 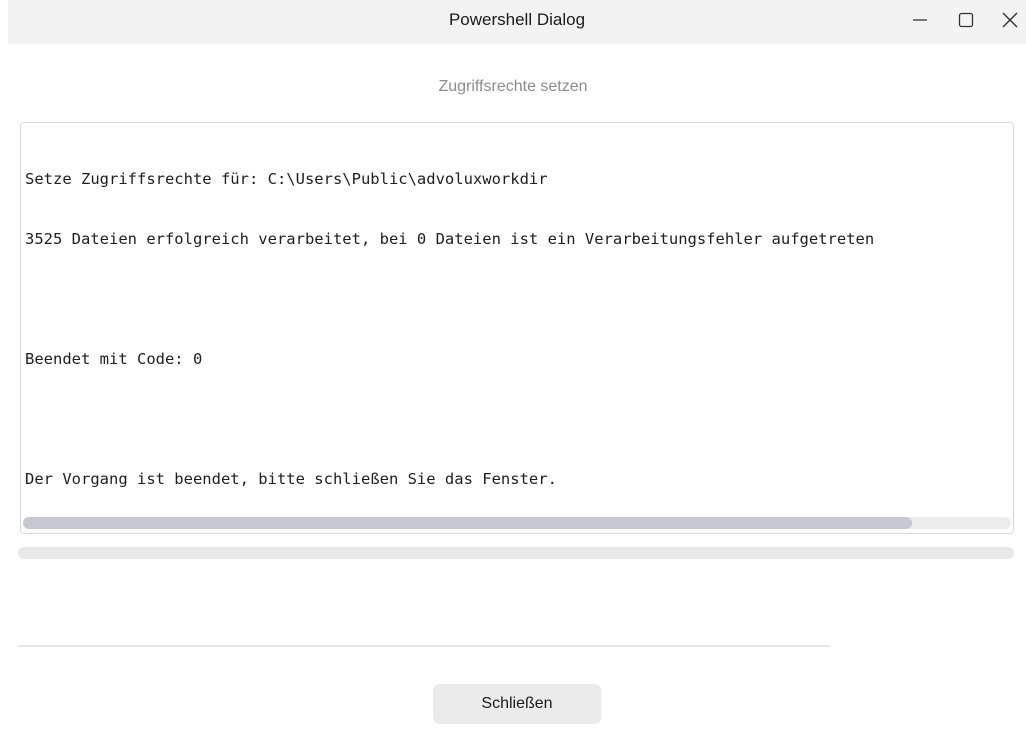 I want to click on close-button: Schließen, so click(x=517, y=704).